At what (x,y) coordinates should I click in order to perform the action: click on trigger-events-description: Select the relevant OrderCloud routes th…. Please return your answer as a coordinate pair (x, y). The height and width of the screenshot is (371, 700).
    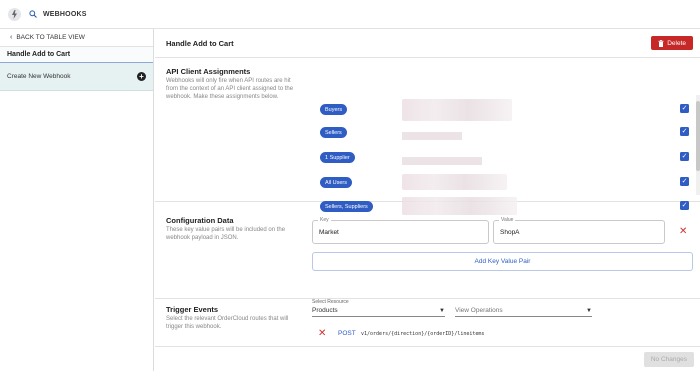
    Looking at the image, I should click on (227, 323).